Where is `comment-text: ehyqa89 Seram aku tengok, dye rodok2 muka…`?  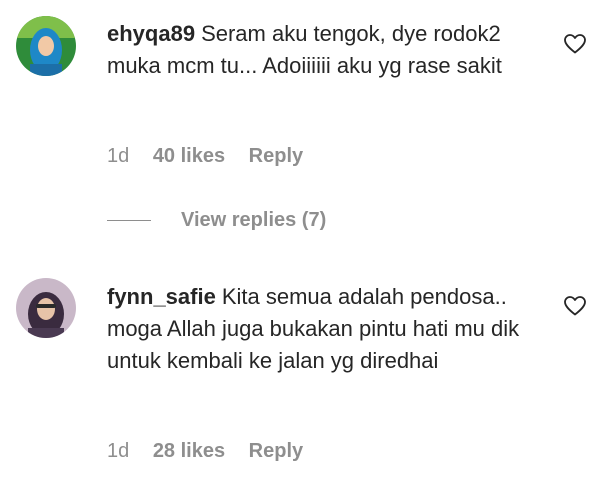 comment-text: ehyqa89 Seram aku tengok, dye rodok2 muka… is located at coordinates (327, 50).